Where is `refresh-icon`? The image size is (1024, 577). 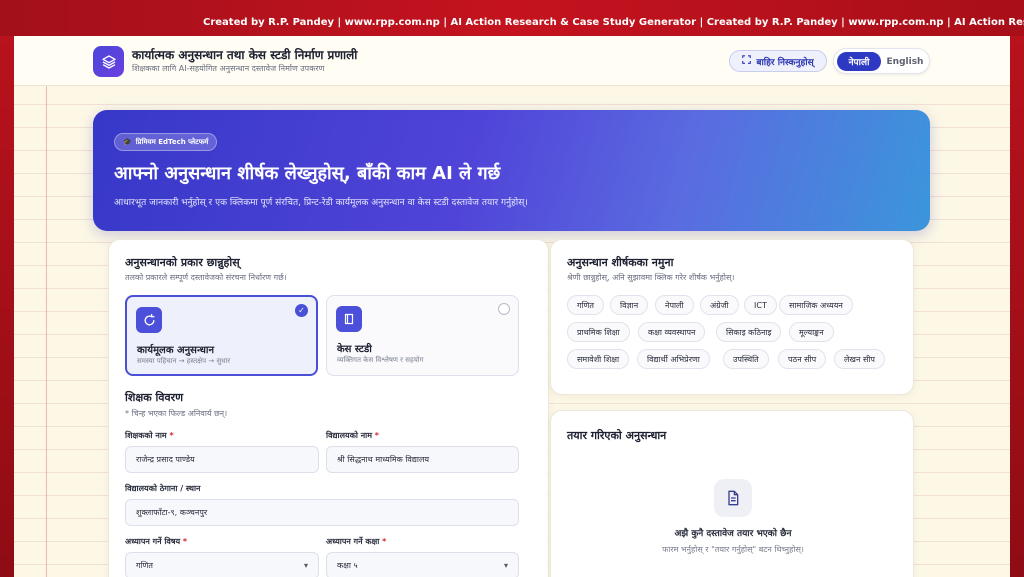 refresh-icon is located at coordinates (149, 320).